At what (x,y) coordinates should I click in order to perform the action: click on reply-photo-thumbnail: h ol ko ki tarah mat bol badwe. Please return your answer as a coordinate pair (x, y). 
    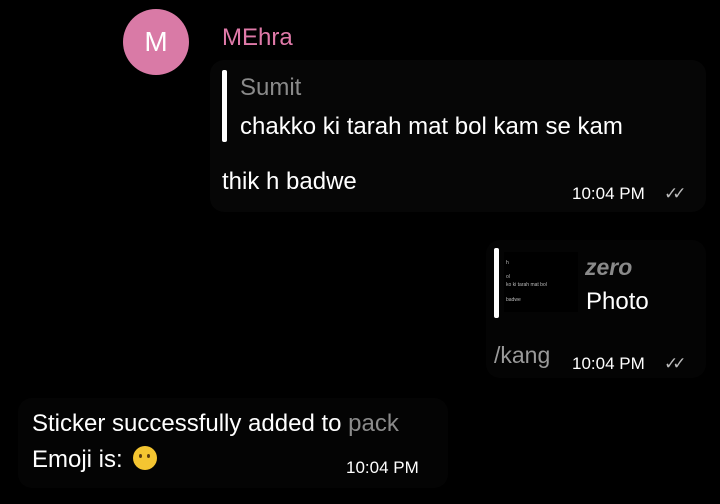
    Looking at the image, I should click on (541, 282).